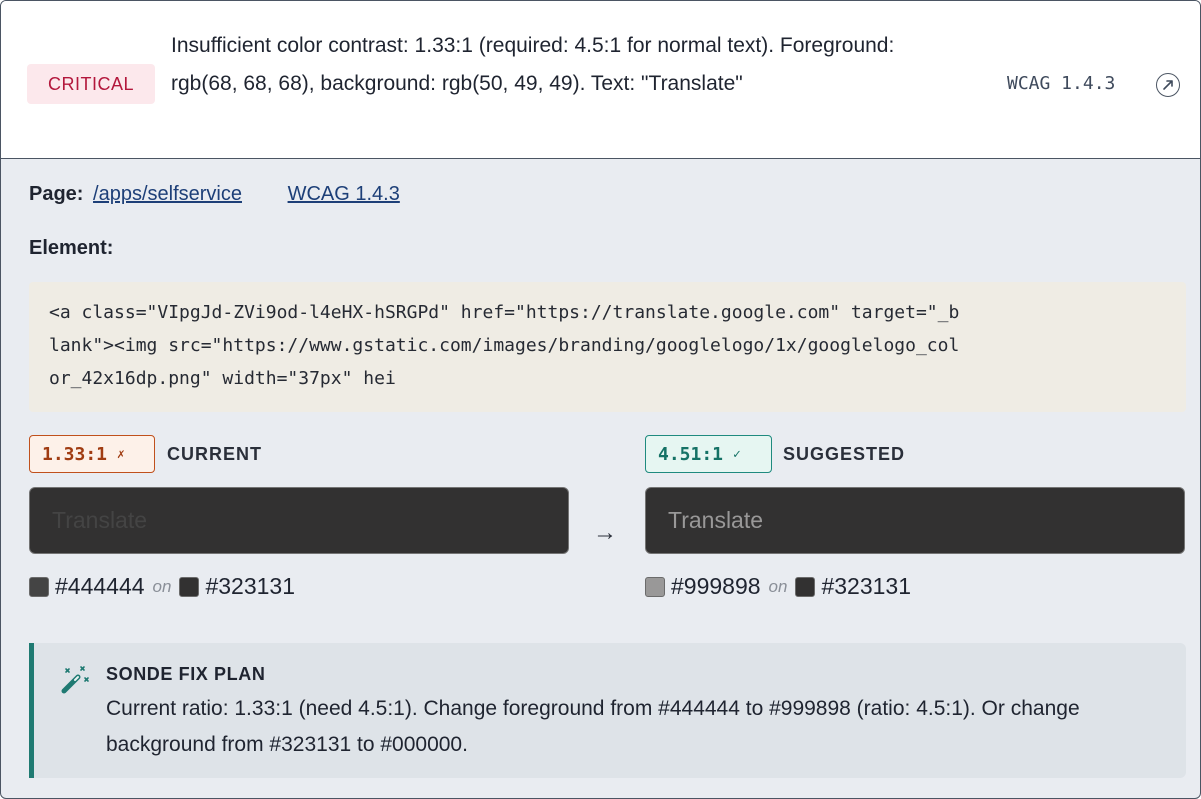  What do you see at coordinates (655, 586) in the screenshot?
I see `suggested-fg-swatch` at bounding box center [655, 586].